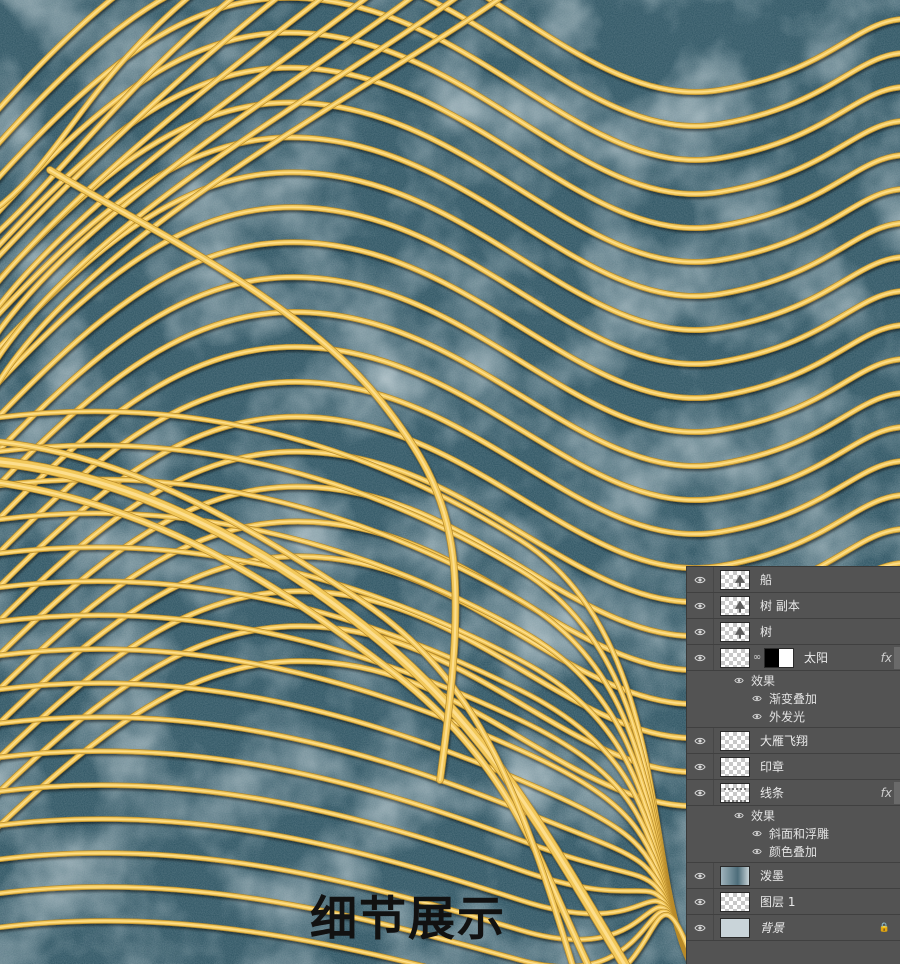  I want to click on layer-row: 船, so click(793, 580).